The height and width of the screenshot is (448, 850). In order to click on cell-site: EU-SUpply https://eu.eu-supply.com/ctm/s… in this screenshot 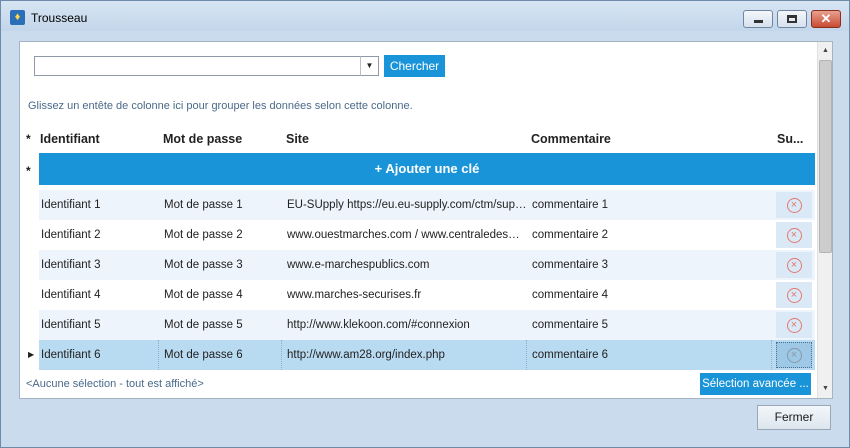, I will do `click(407, 205)`.